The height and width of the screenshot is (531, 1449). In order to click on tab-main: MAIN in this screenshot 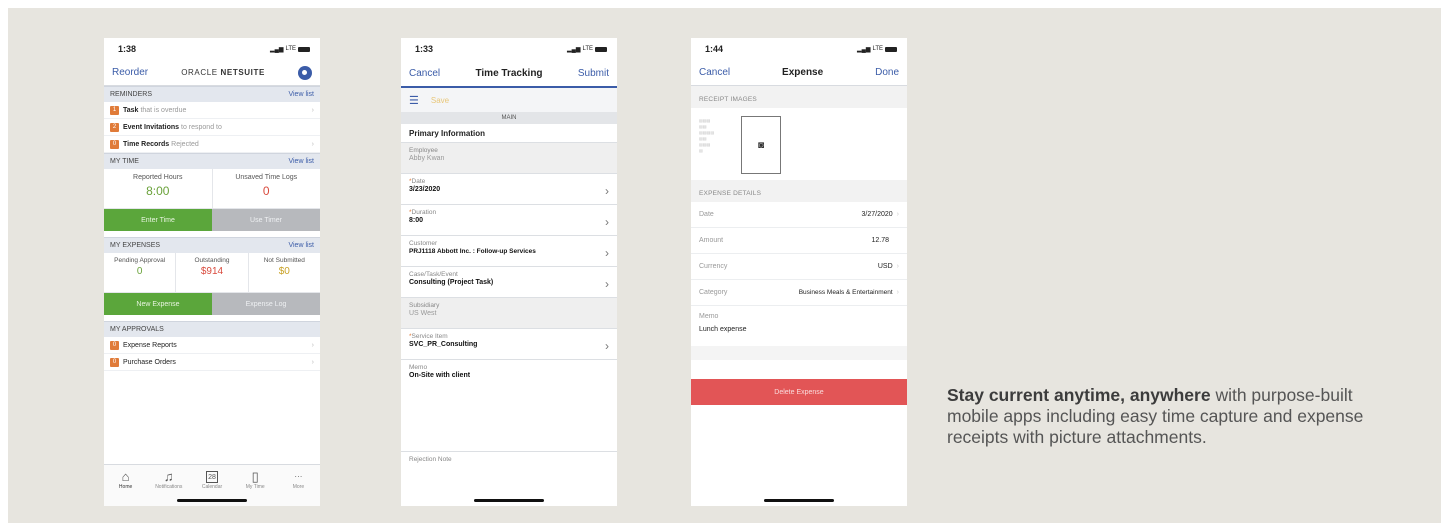, I will do `click(509, 118)`.